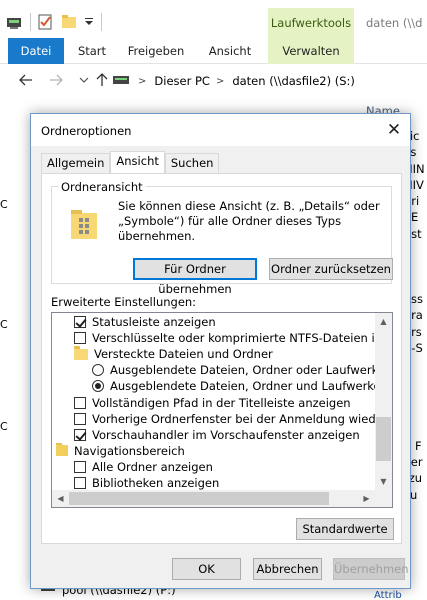 This screenshot has height=600, width=427. I want to click on horizontal-scrollbar: ◀ ▶, so click(213, 498).